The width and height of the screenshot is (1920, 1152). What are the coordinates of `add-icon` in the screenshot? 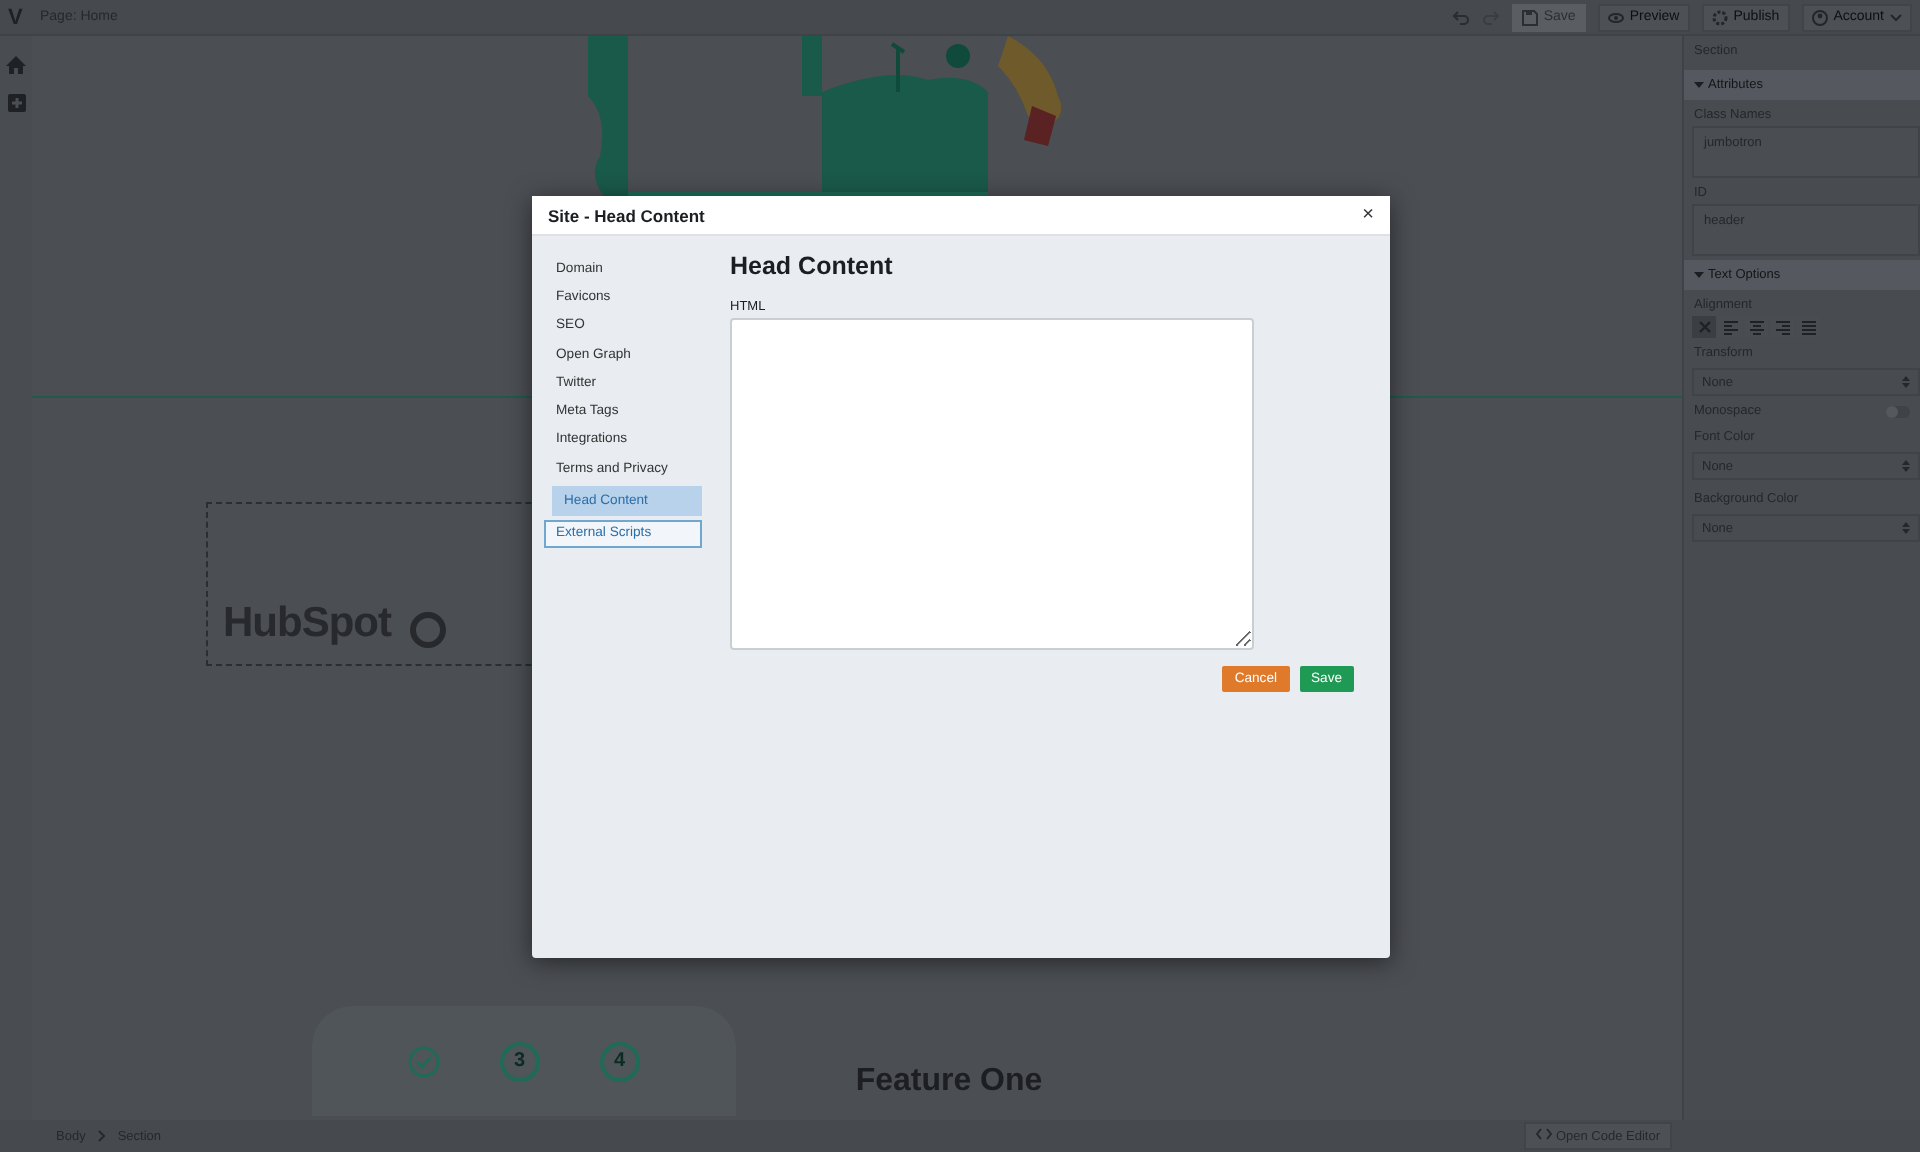 It's located at (16, 103).